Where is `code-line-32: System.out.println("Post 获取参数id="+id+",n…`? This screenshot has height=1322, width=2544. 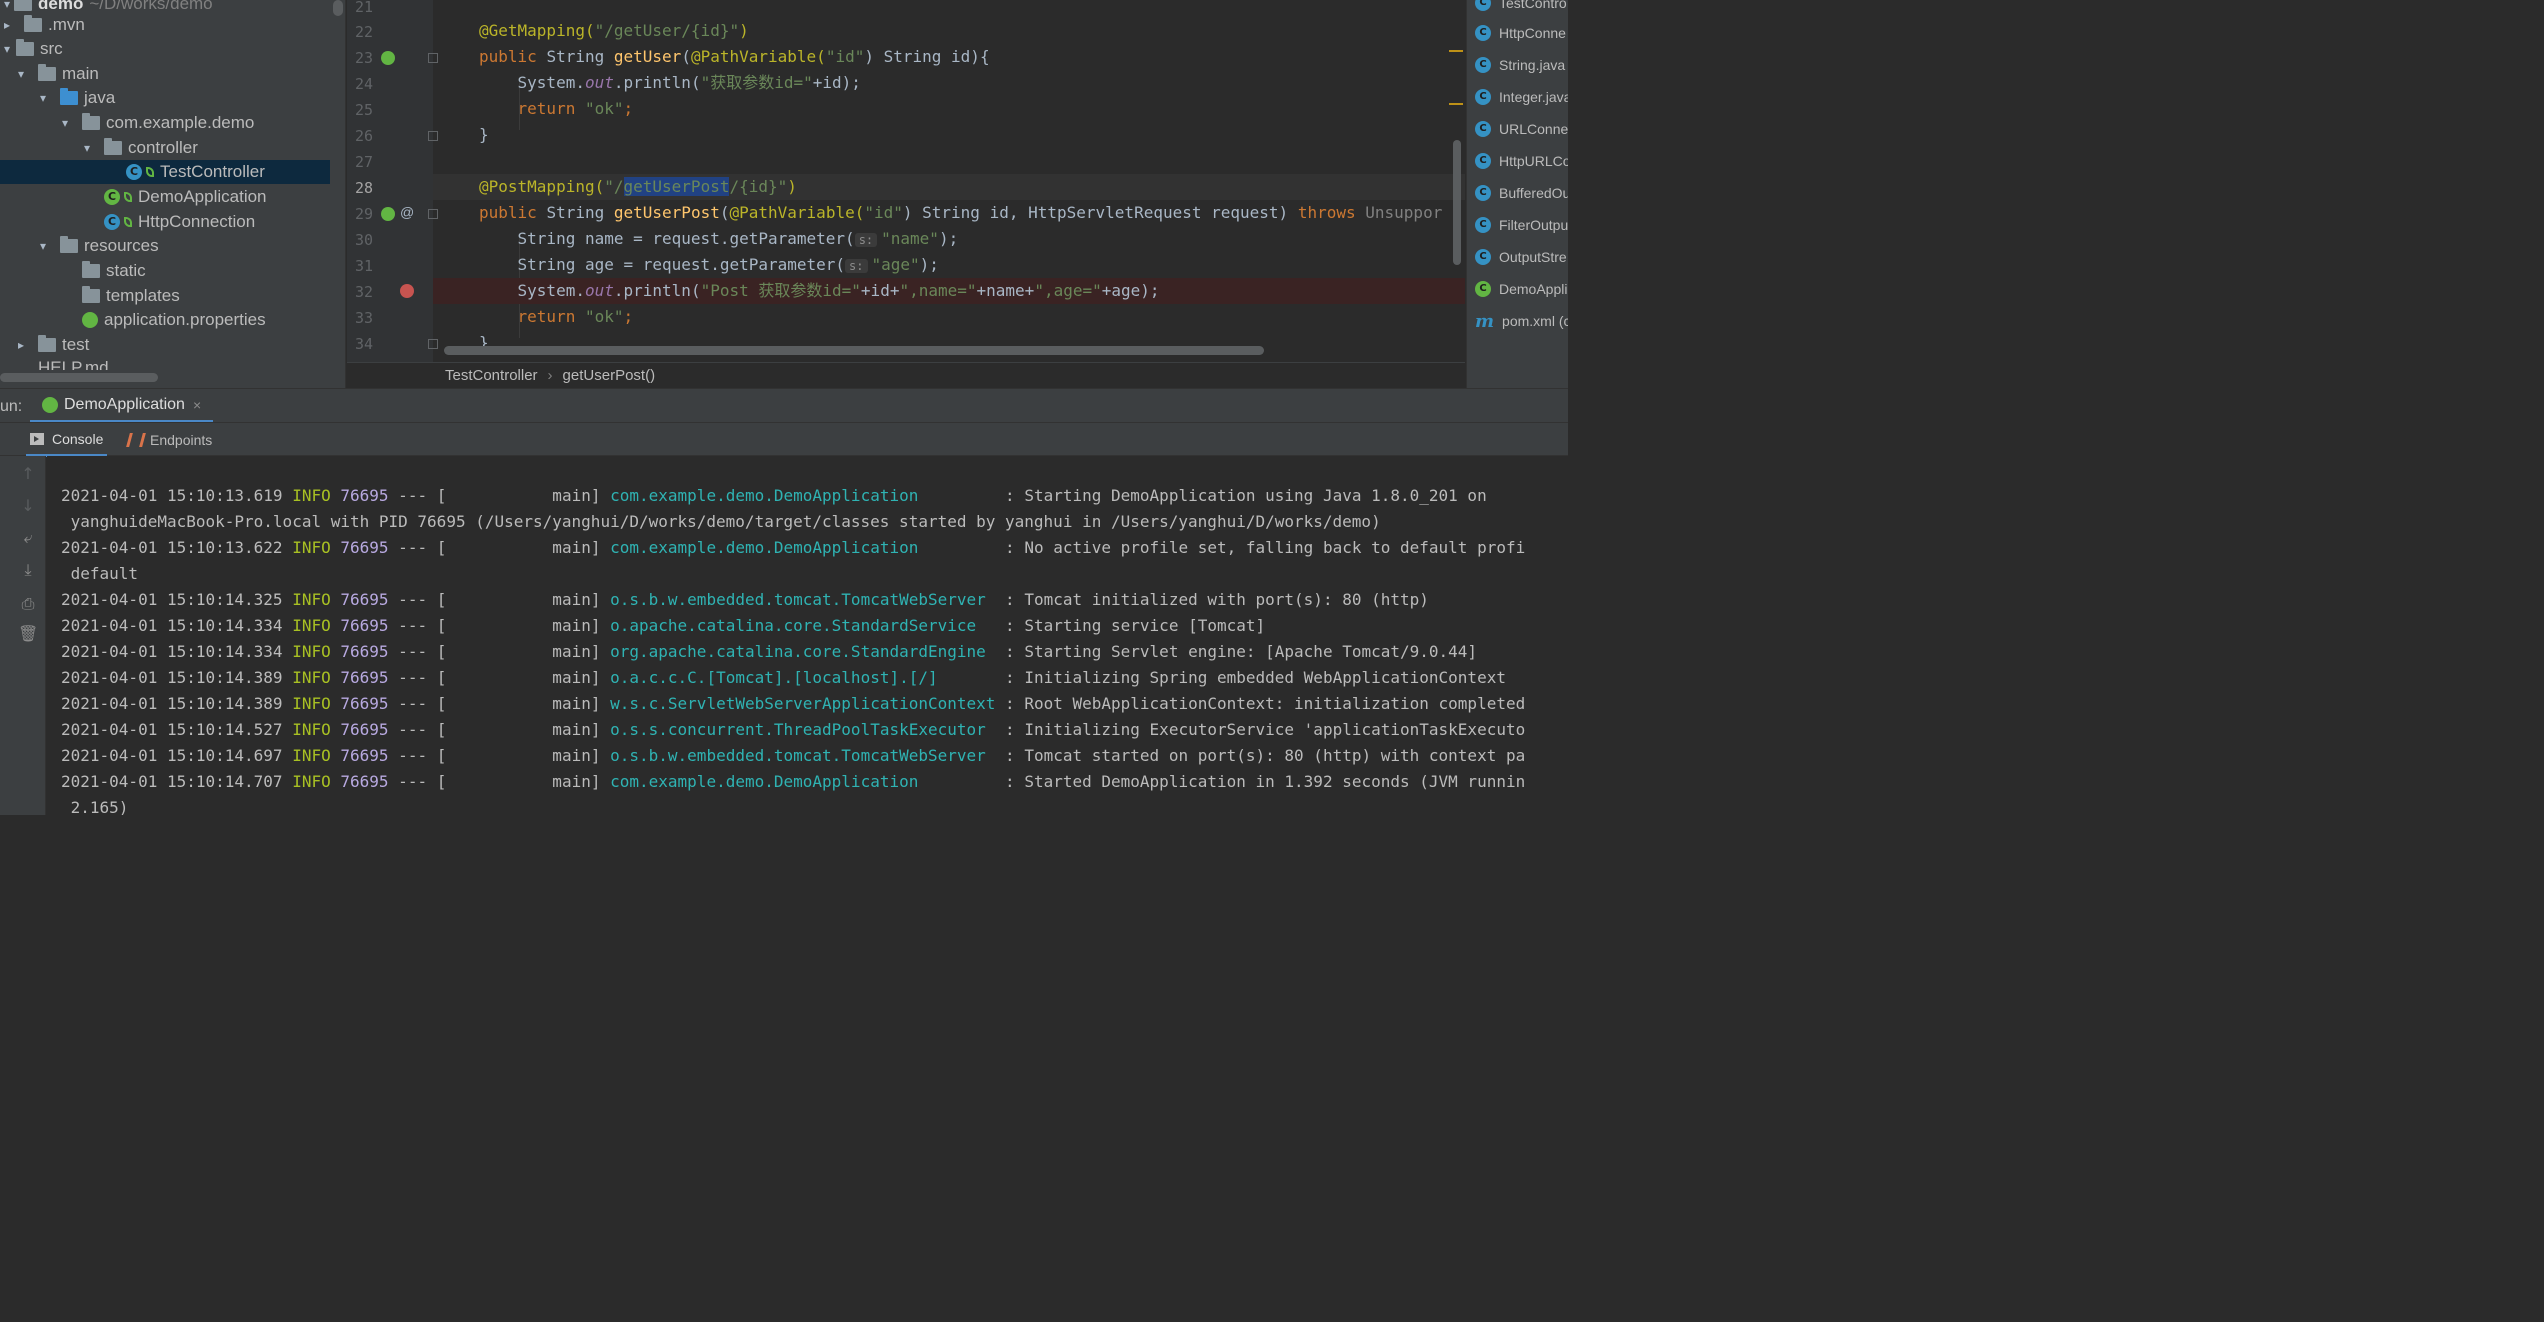
code-line-32: System.out.println("Post 获取参数id="+id+",n… is located at coordinates (949, 291).